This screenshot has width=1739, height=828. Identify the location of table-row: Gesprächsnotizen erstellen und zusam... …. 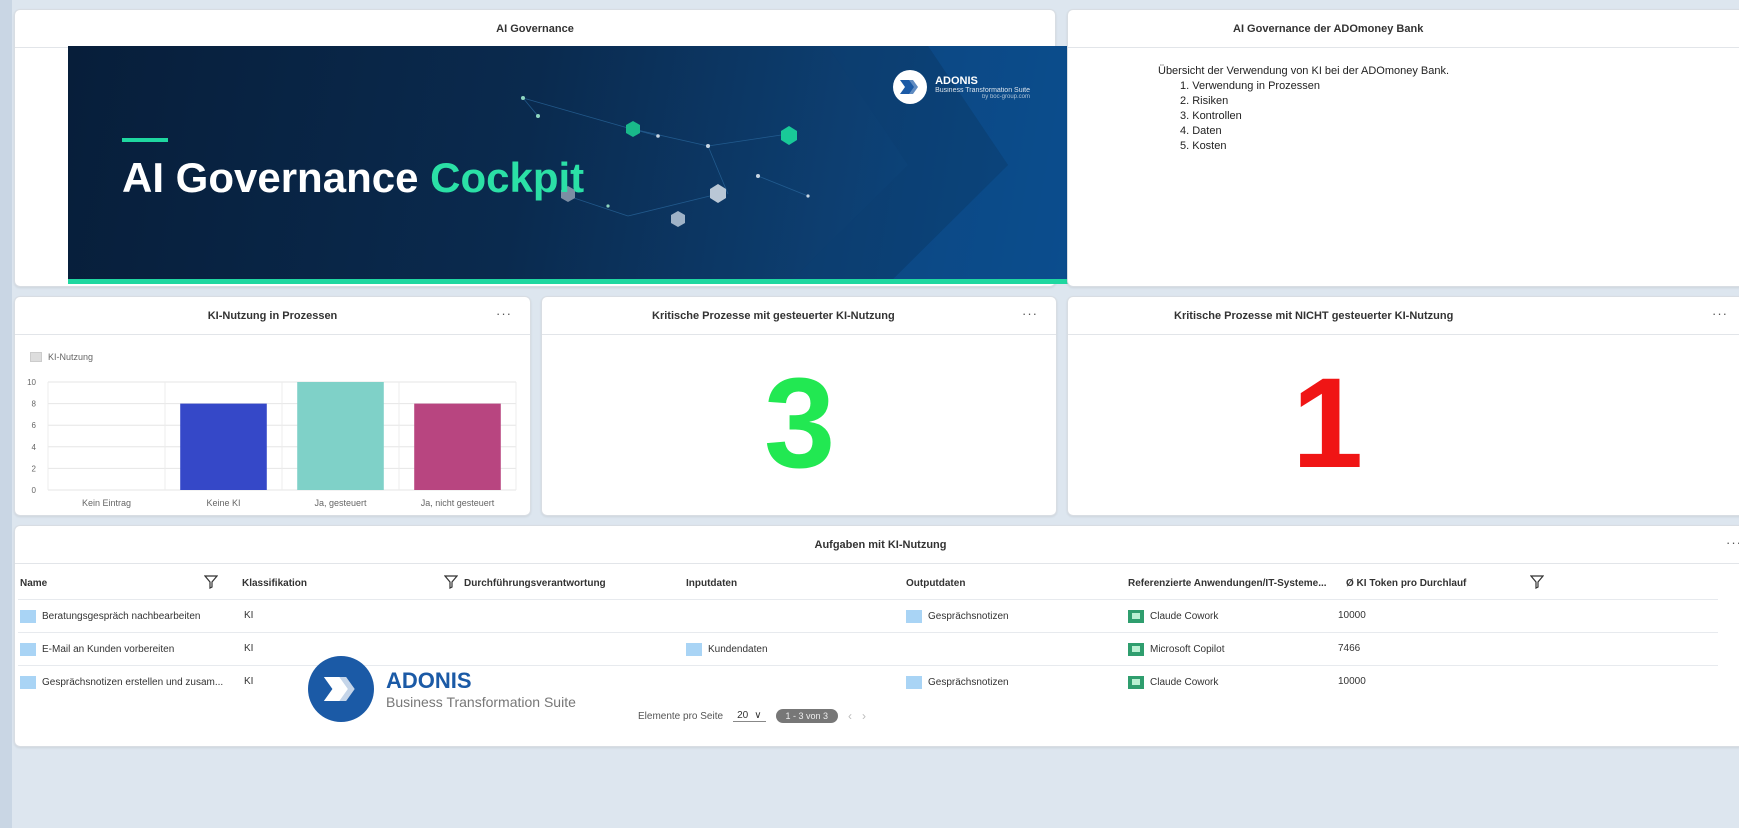
(868, 681).